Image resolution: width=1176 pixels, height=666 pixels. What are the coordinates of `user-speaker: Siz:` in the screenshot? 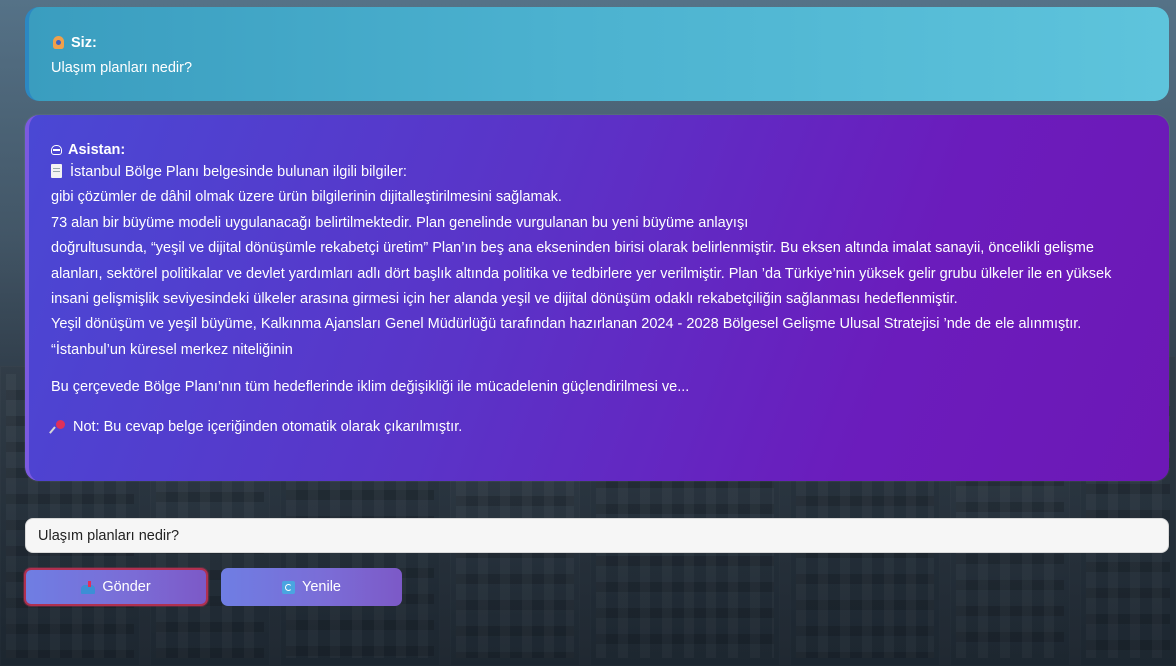 It's located at (610, 43).